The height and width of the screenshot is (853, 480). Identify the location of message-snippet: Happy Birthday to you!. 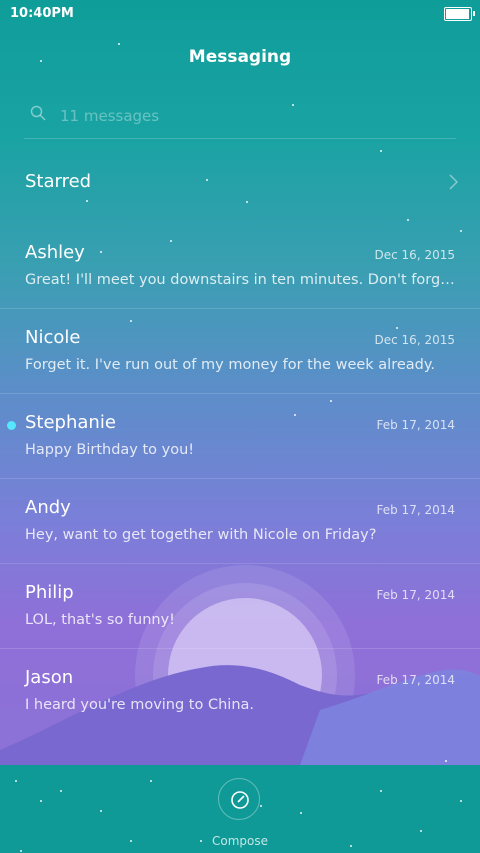
(110, 450).